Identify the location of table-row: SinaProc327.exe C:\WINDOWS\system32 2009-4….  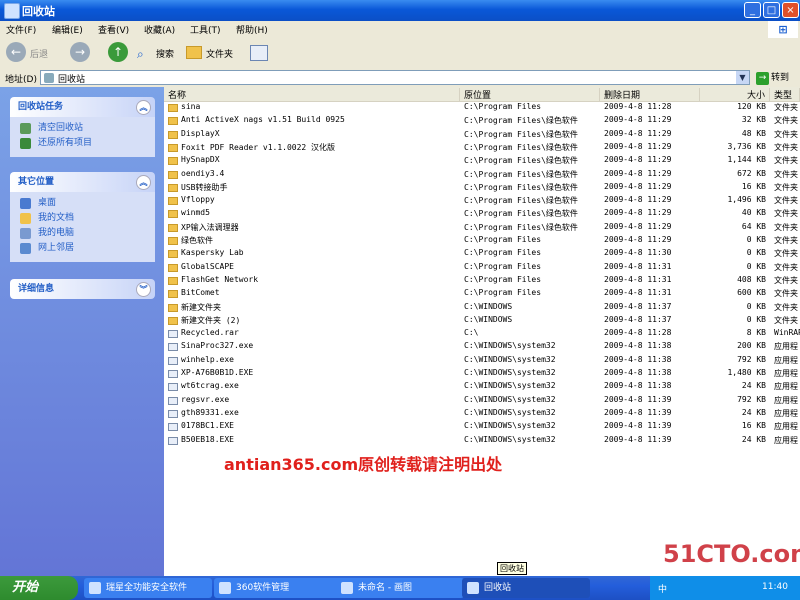
(482, 347).